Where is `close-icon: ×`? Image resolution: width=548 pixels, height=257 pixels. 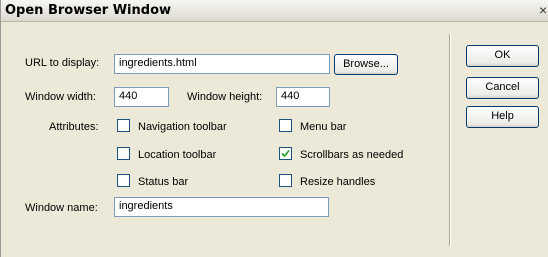
close-icon: × is located at coordinates (543, 10).